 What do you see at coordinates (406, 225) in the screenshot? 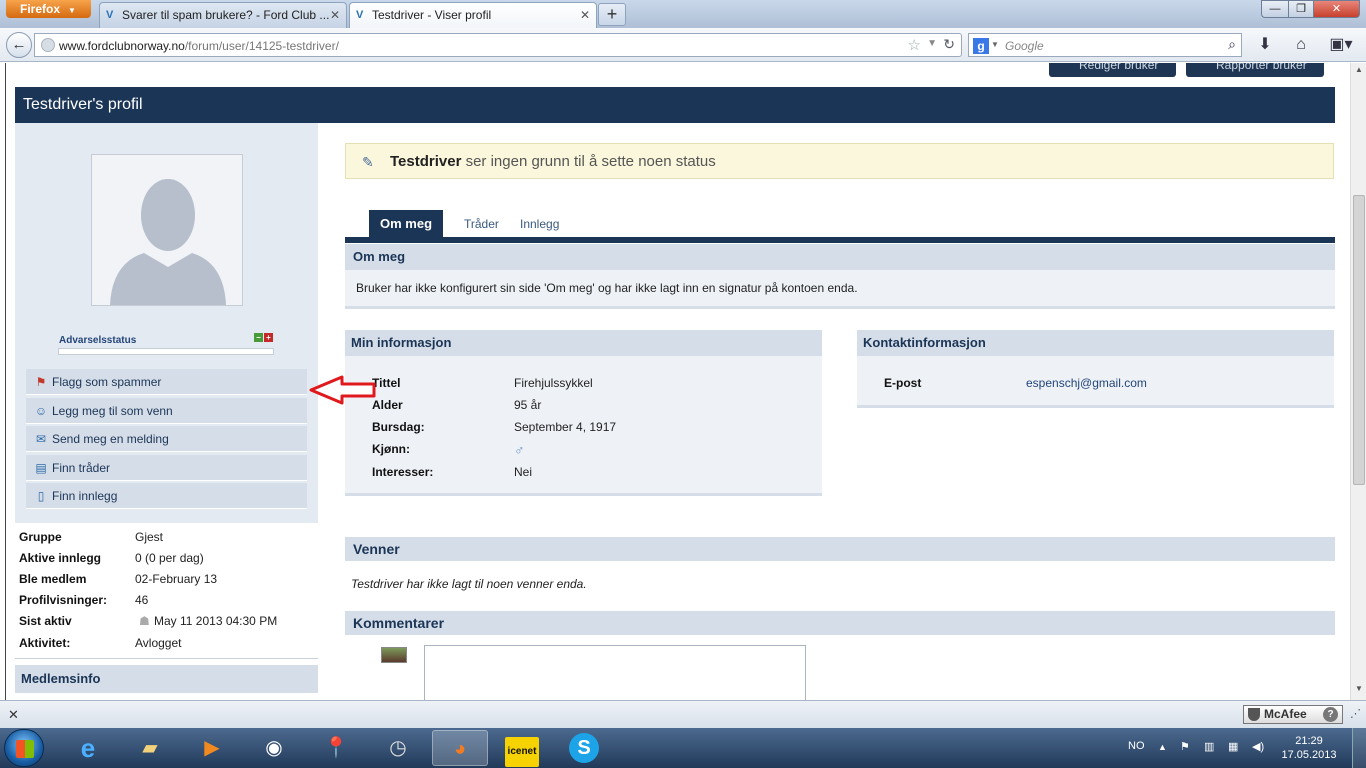
I see `tab-about-me: Om meg` at bounding box center [406, 225].